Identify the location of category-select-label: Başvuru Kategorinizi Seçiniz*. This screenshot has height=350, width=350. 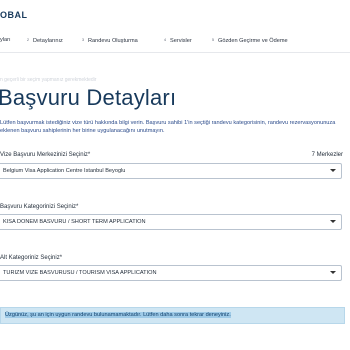
(39, 207).